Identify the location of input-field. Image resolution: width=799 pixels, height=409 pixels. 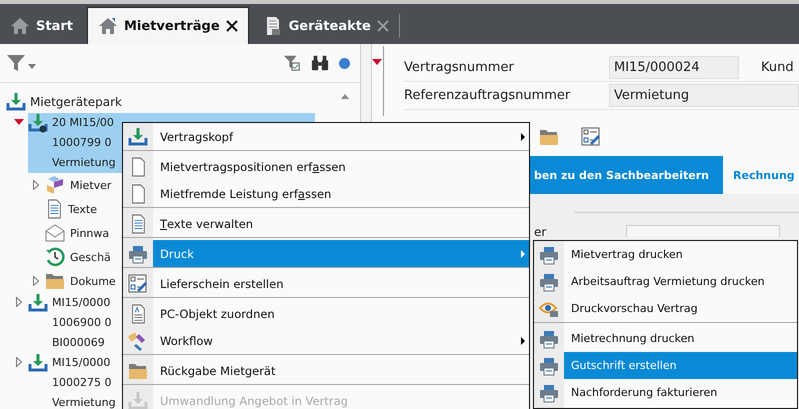
(703, 231).